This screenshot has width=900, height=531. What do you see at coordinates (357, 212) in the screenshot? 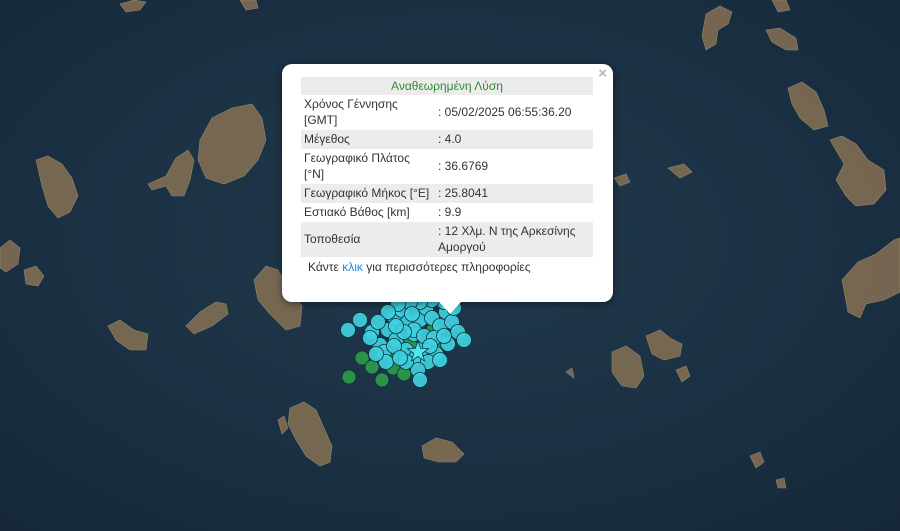
I see `info-label: Εστιακό Βάθος [km]` at bounding box center [357, 212].